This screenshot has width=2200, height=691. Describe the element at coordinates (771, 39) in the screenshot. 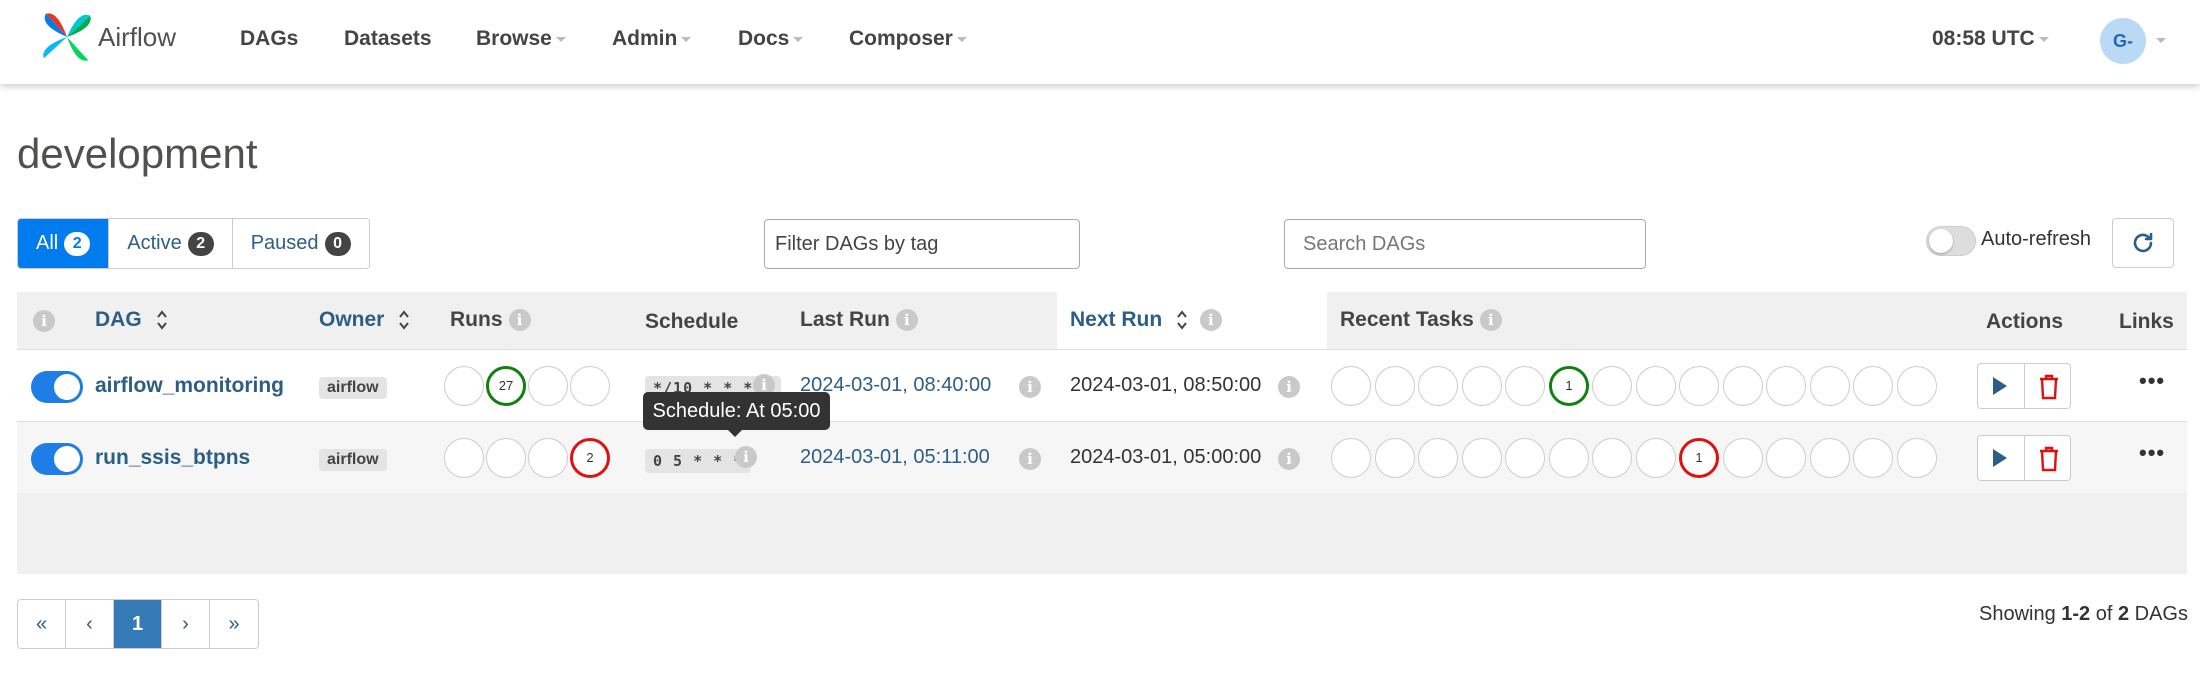

I see `nav-docs: Docs` at that location.